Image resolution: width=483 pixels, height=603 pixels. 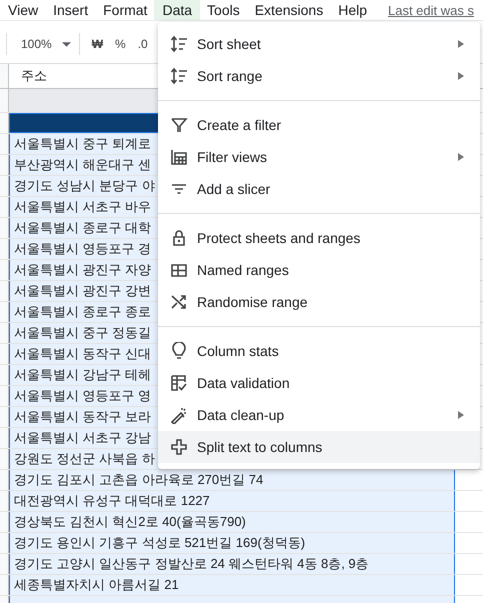 I want to click on table-cell: 세종특별자치시 아름서길 21, so click(x=232, y=585).